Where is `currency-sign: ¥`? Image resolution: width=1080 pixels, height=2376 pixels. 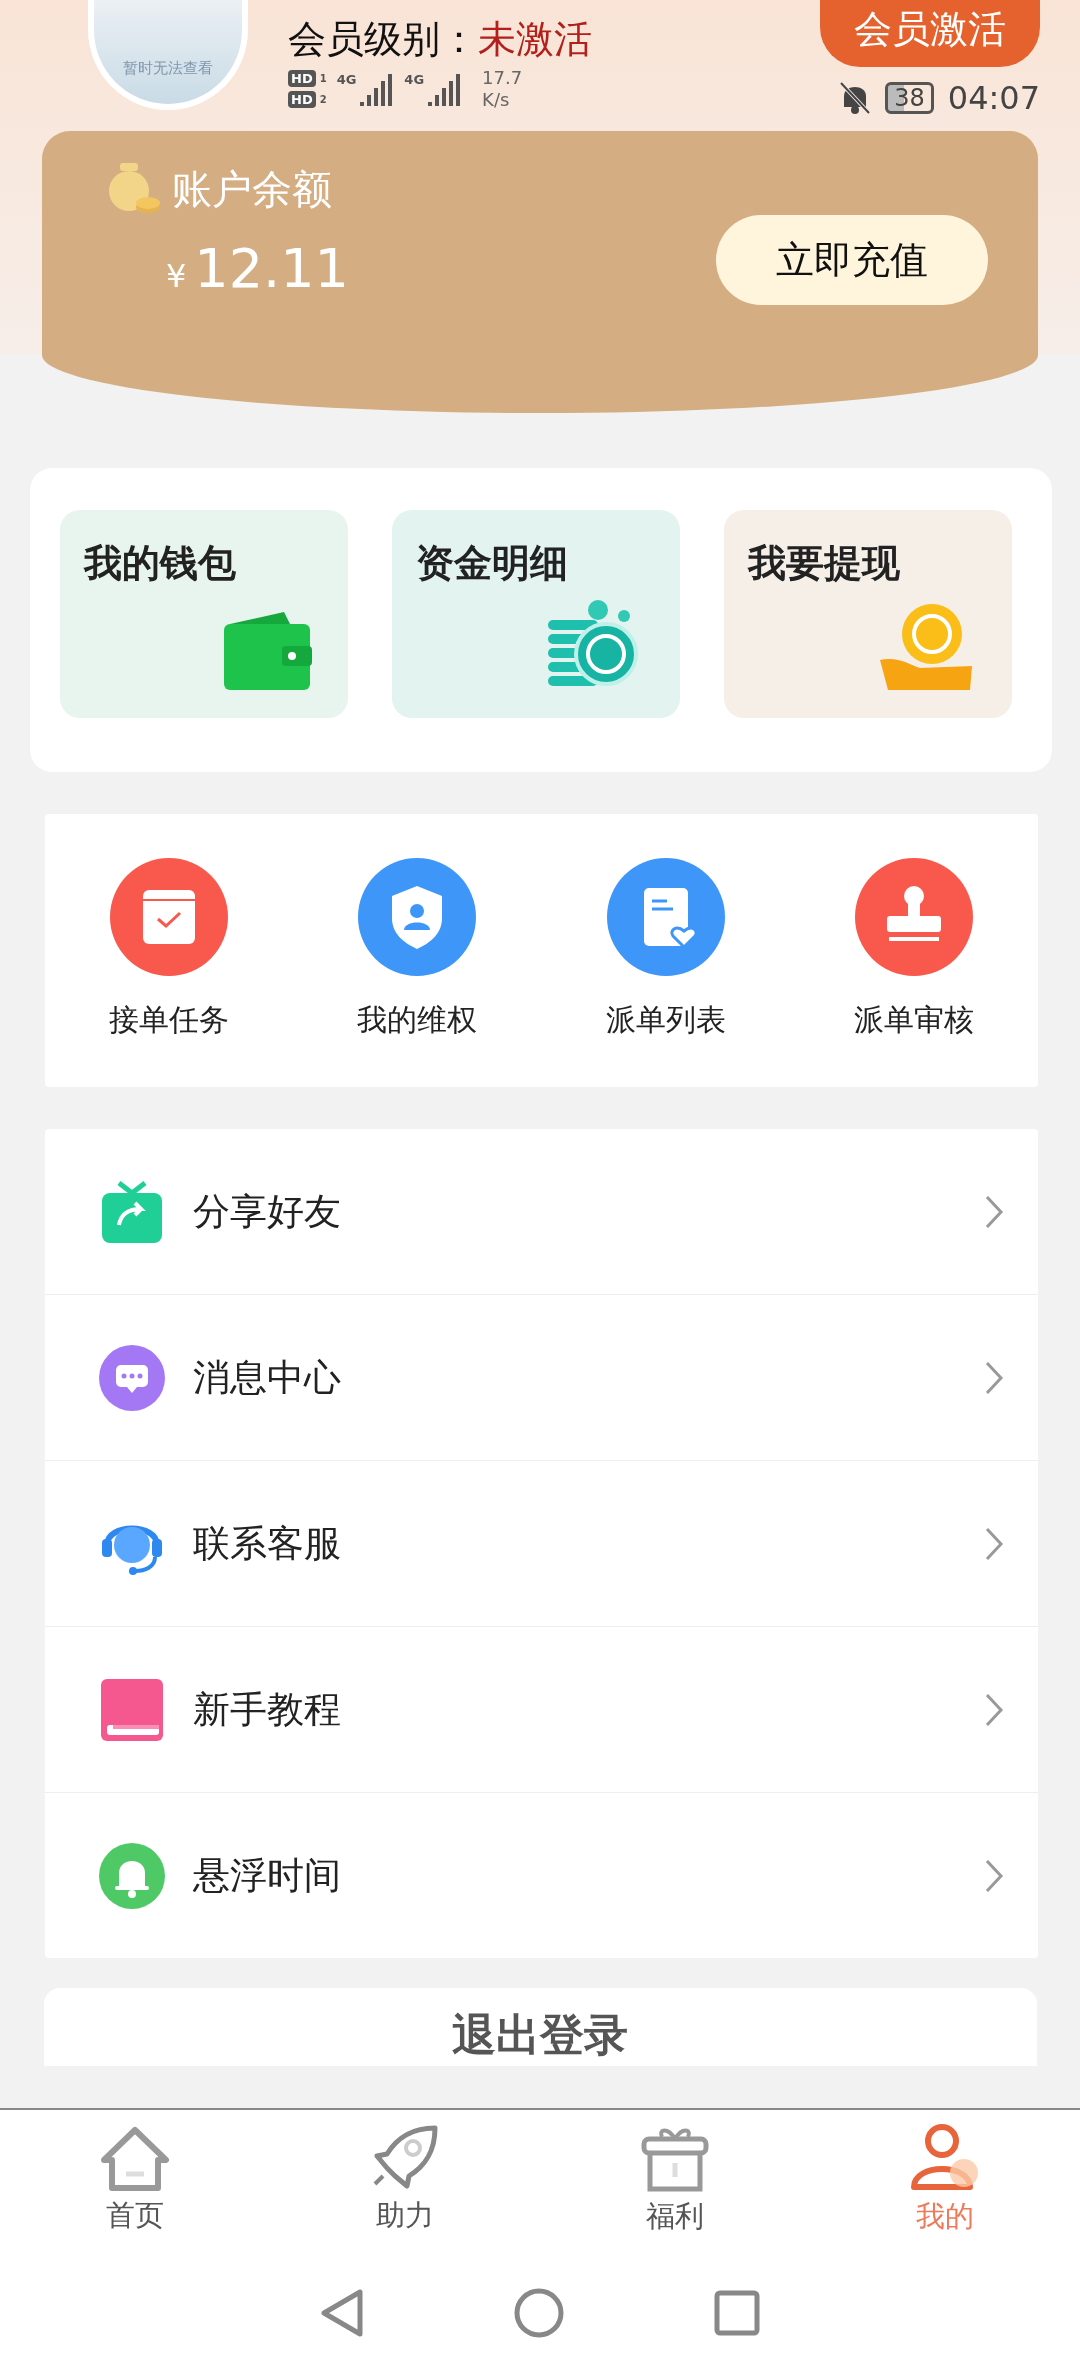
currency-sign: ¥ is located at coordinates (176, 276).